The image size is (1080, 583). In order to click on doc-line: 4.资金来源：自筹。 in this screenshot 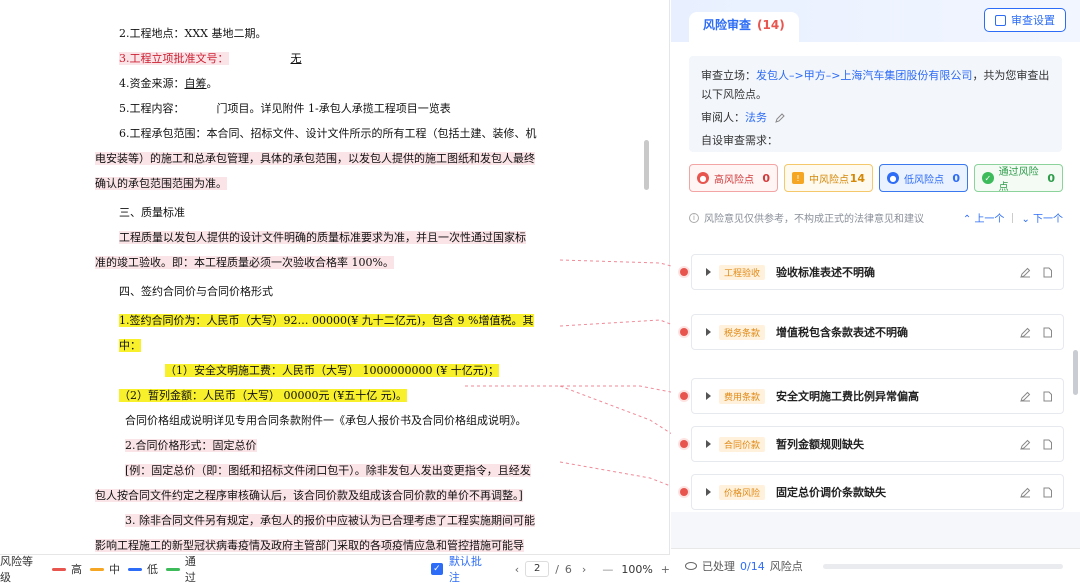, I will do `click(168, 83)`.